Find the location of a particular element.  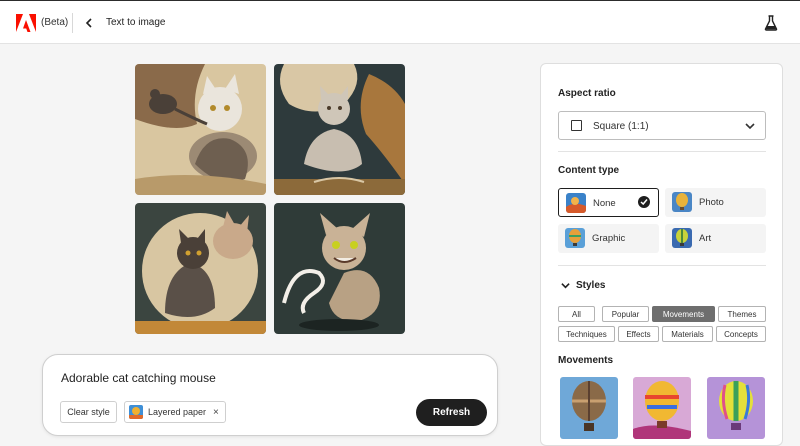

clear-style-button: Clear style is located at coordinates (88, 412).